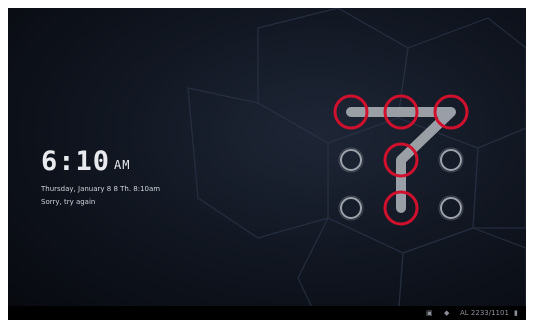 This screenshot has height=336, width=534. What do you see at coordinates (401, 160) in the screenshot?
I see `pattern-path-line` at bounding box center [401, 160].